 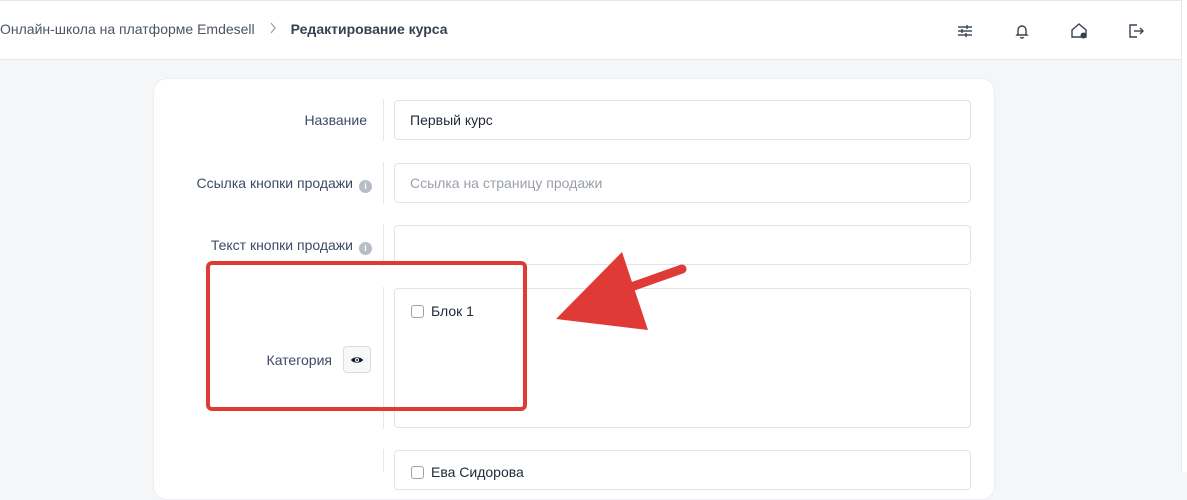 I want to click on checkbox, so click(x=417, y=472).